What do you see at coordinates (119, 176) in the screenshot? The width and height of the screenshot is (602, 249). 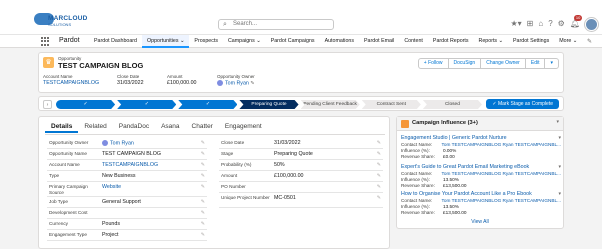 I see `field-value: New Business` at bounding box center [119, 176].